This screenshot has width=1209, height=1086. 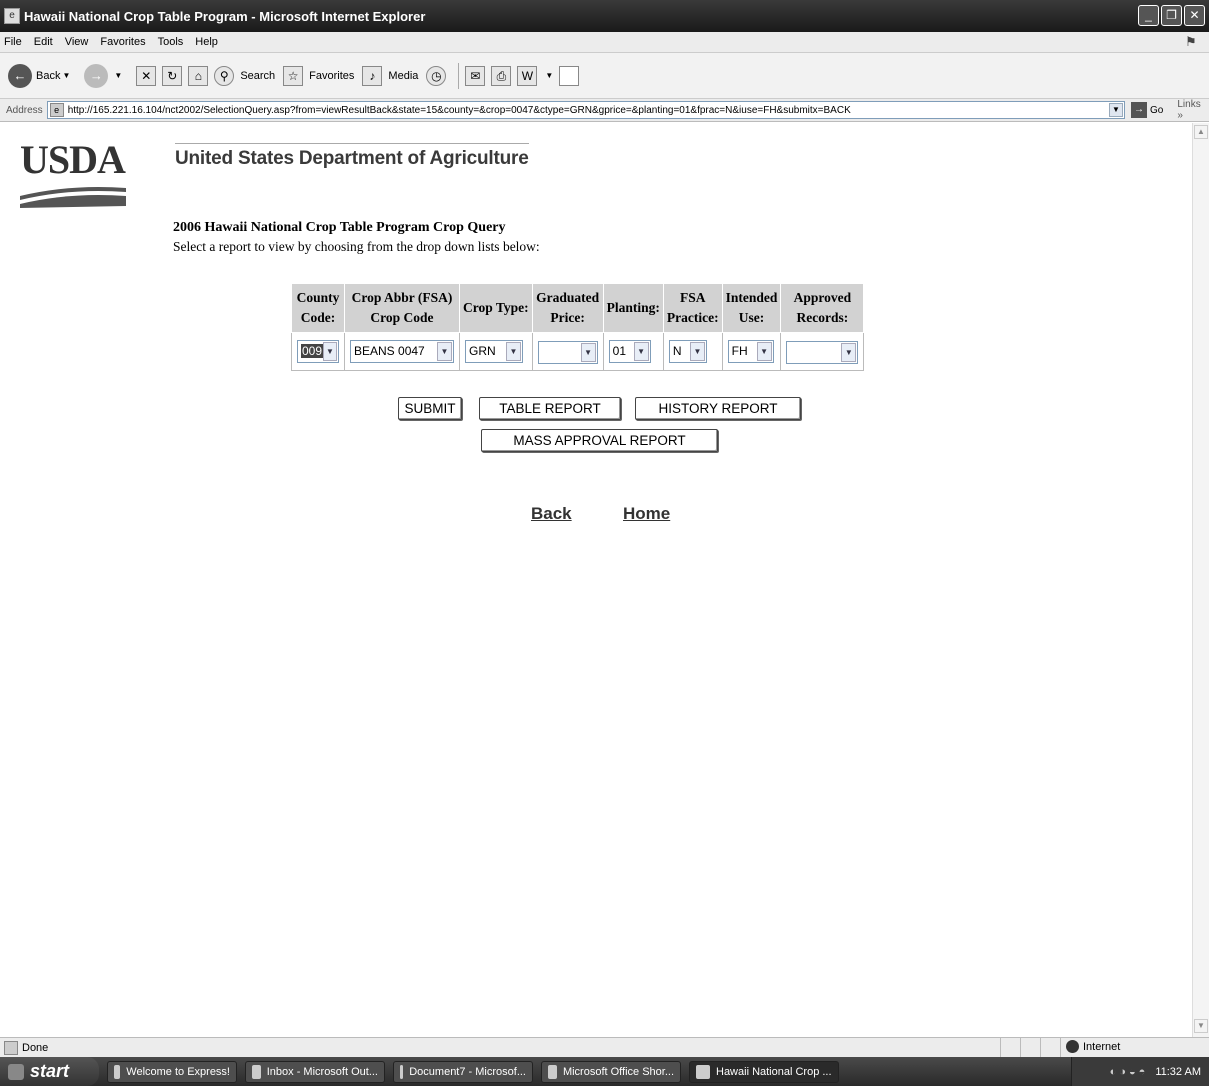 I want to click on system-tray: ◐ ◑ ◒ ◓ 11:32 AM, so click(x=1140, y=1071).